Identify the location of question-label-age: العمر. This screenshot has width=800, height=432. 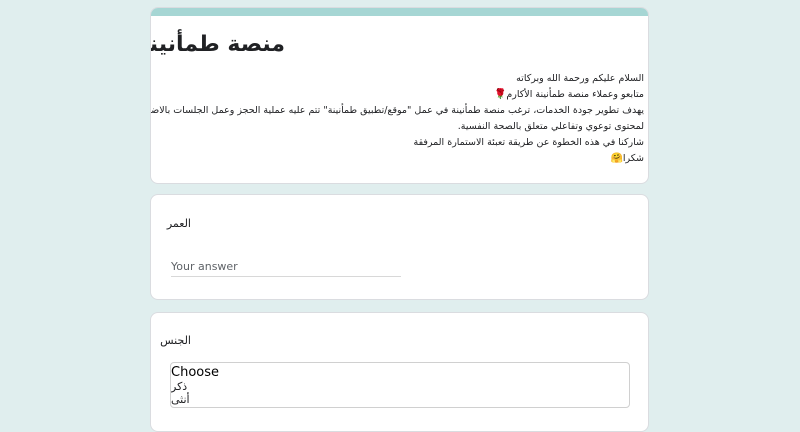
(178, 223).